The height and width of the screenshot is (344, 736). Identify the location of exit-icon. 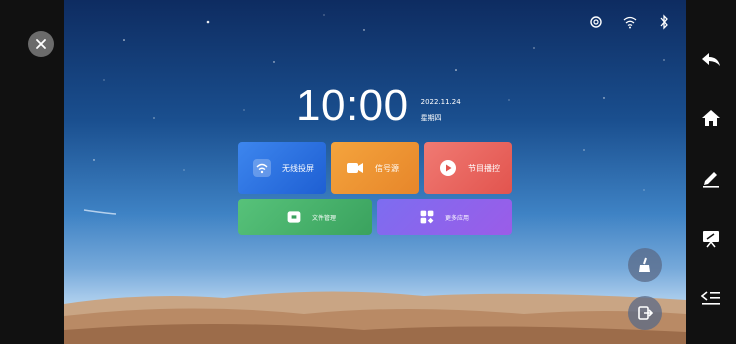
(646, 313).